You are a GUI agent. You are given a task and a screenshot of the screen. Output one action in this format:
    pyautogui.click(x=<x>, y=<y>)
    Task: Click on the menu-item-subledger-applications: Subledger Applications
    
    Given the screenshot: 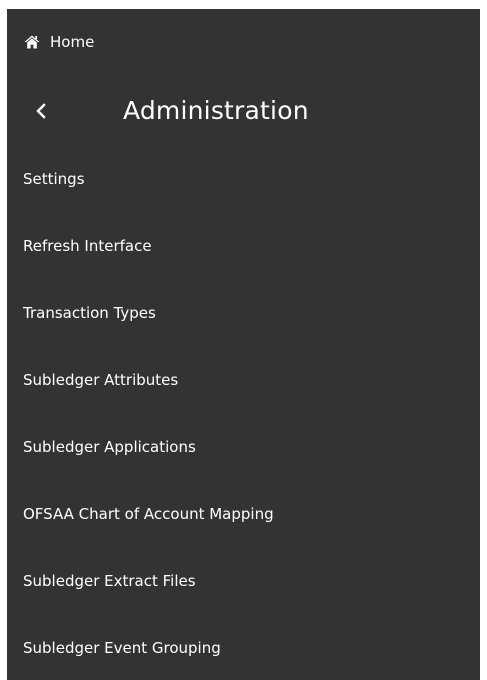 What is the action you would take?
    pyautogui.click(x=243, y=447)
    